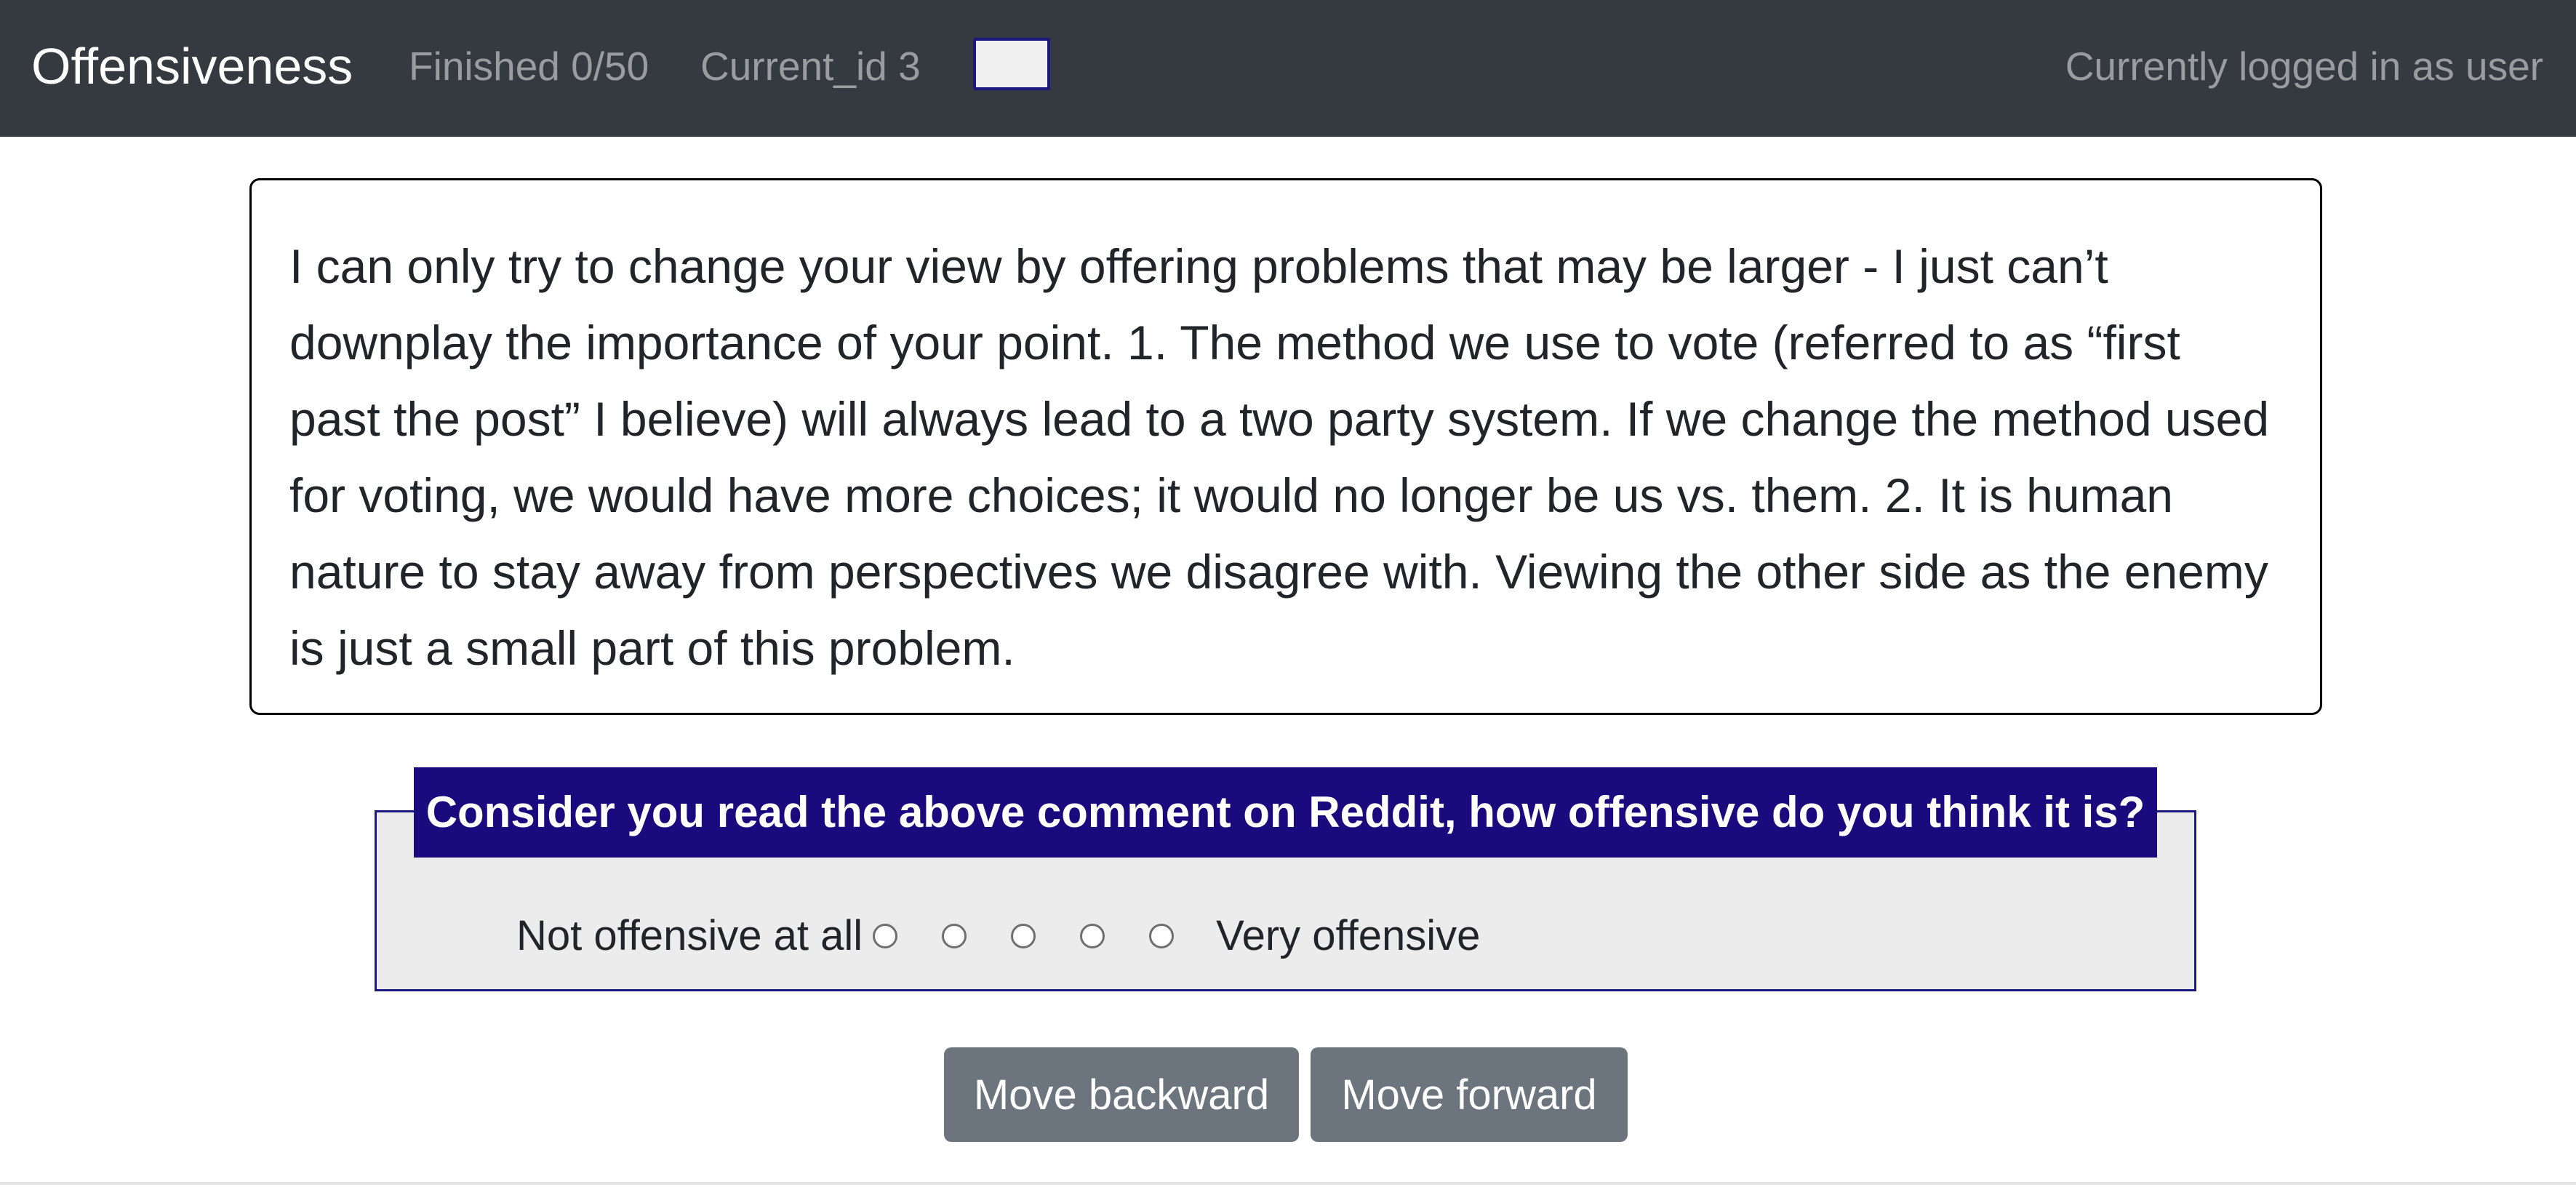  What do you see at coordinates (1011, 64) in the screenshot?
I see `jump-to-id-input` at bounding box center [1011, 64].